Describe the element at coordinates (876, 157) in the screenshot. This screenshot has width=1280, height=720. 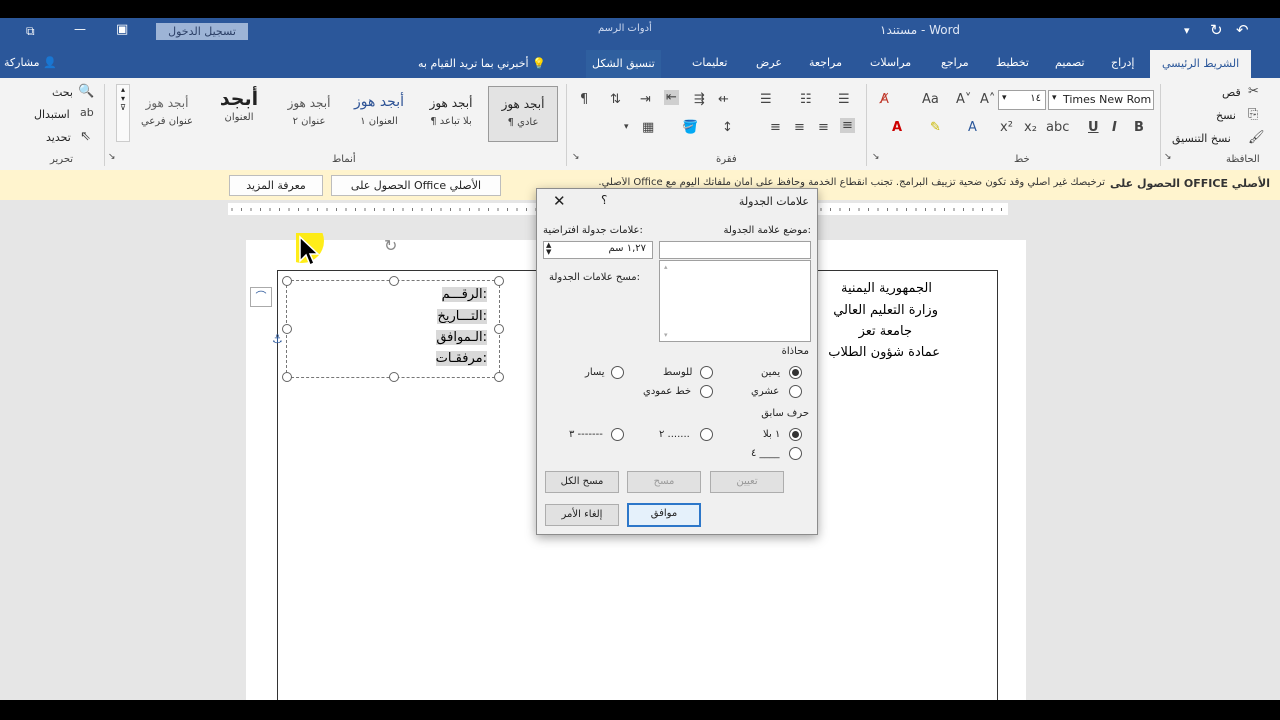
I see `font-launcher-icon: ↘` at that location.